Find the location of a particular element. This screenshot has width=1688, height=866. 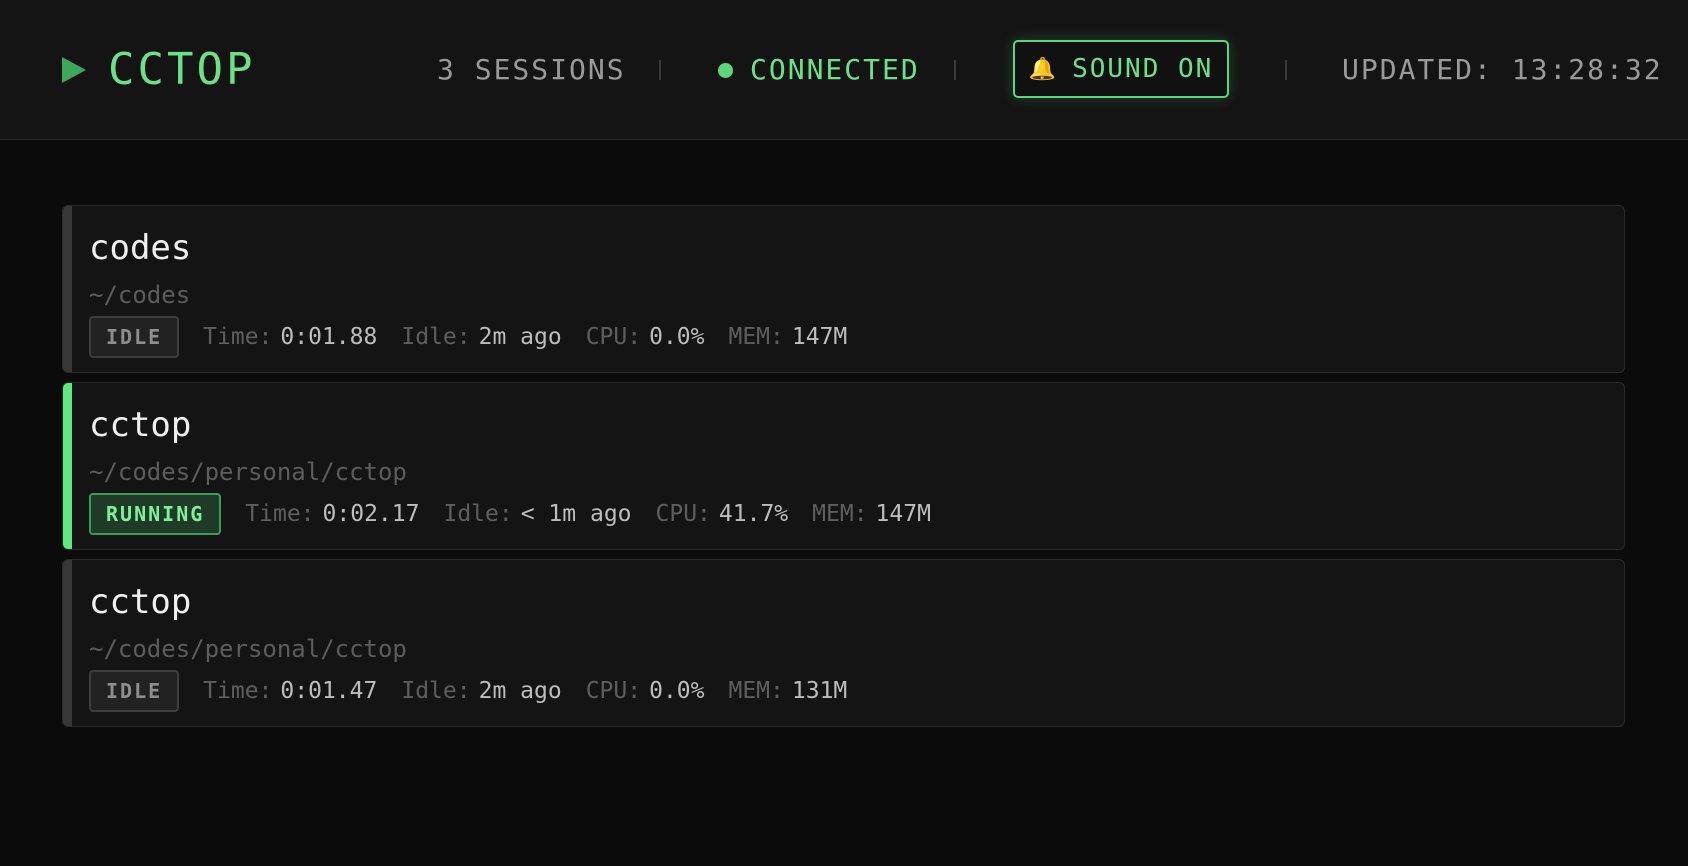

play-icon is located at coordinates (74, 70).